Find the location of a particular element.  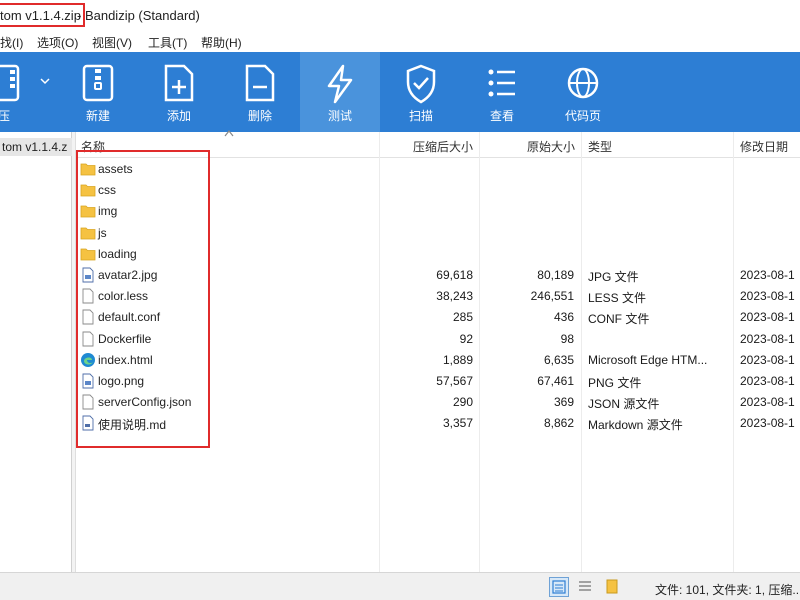

file-type: LESS 文件 is located at coordinates (617, 298).